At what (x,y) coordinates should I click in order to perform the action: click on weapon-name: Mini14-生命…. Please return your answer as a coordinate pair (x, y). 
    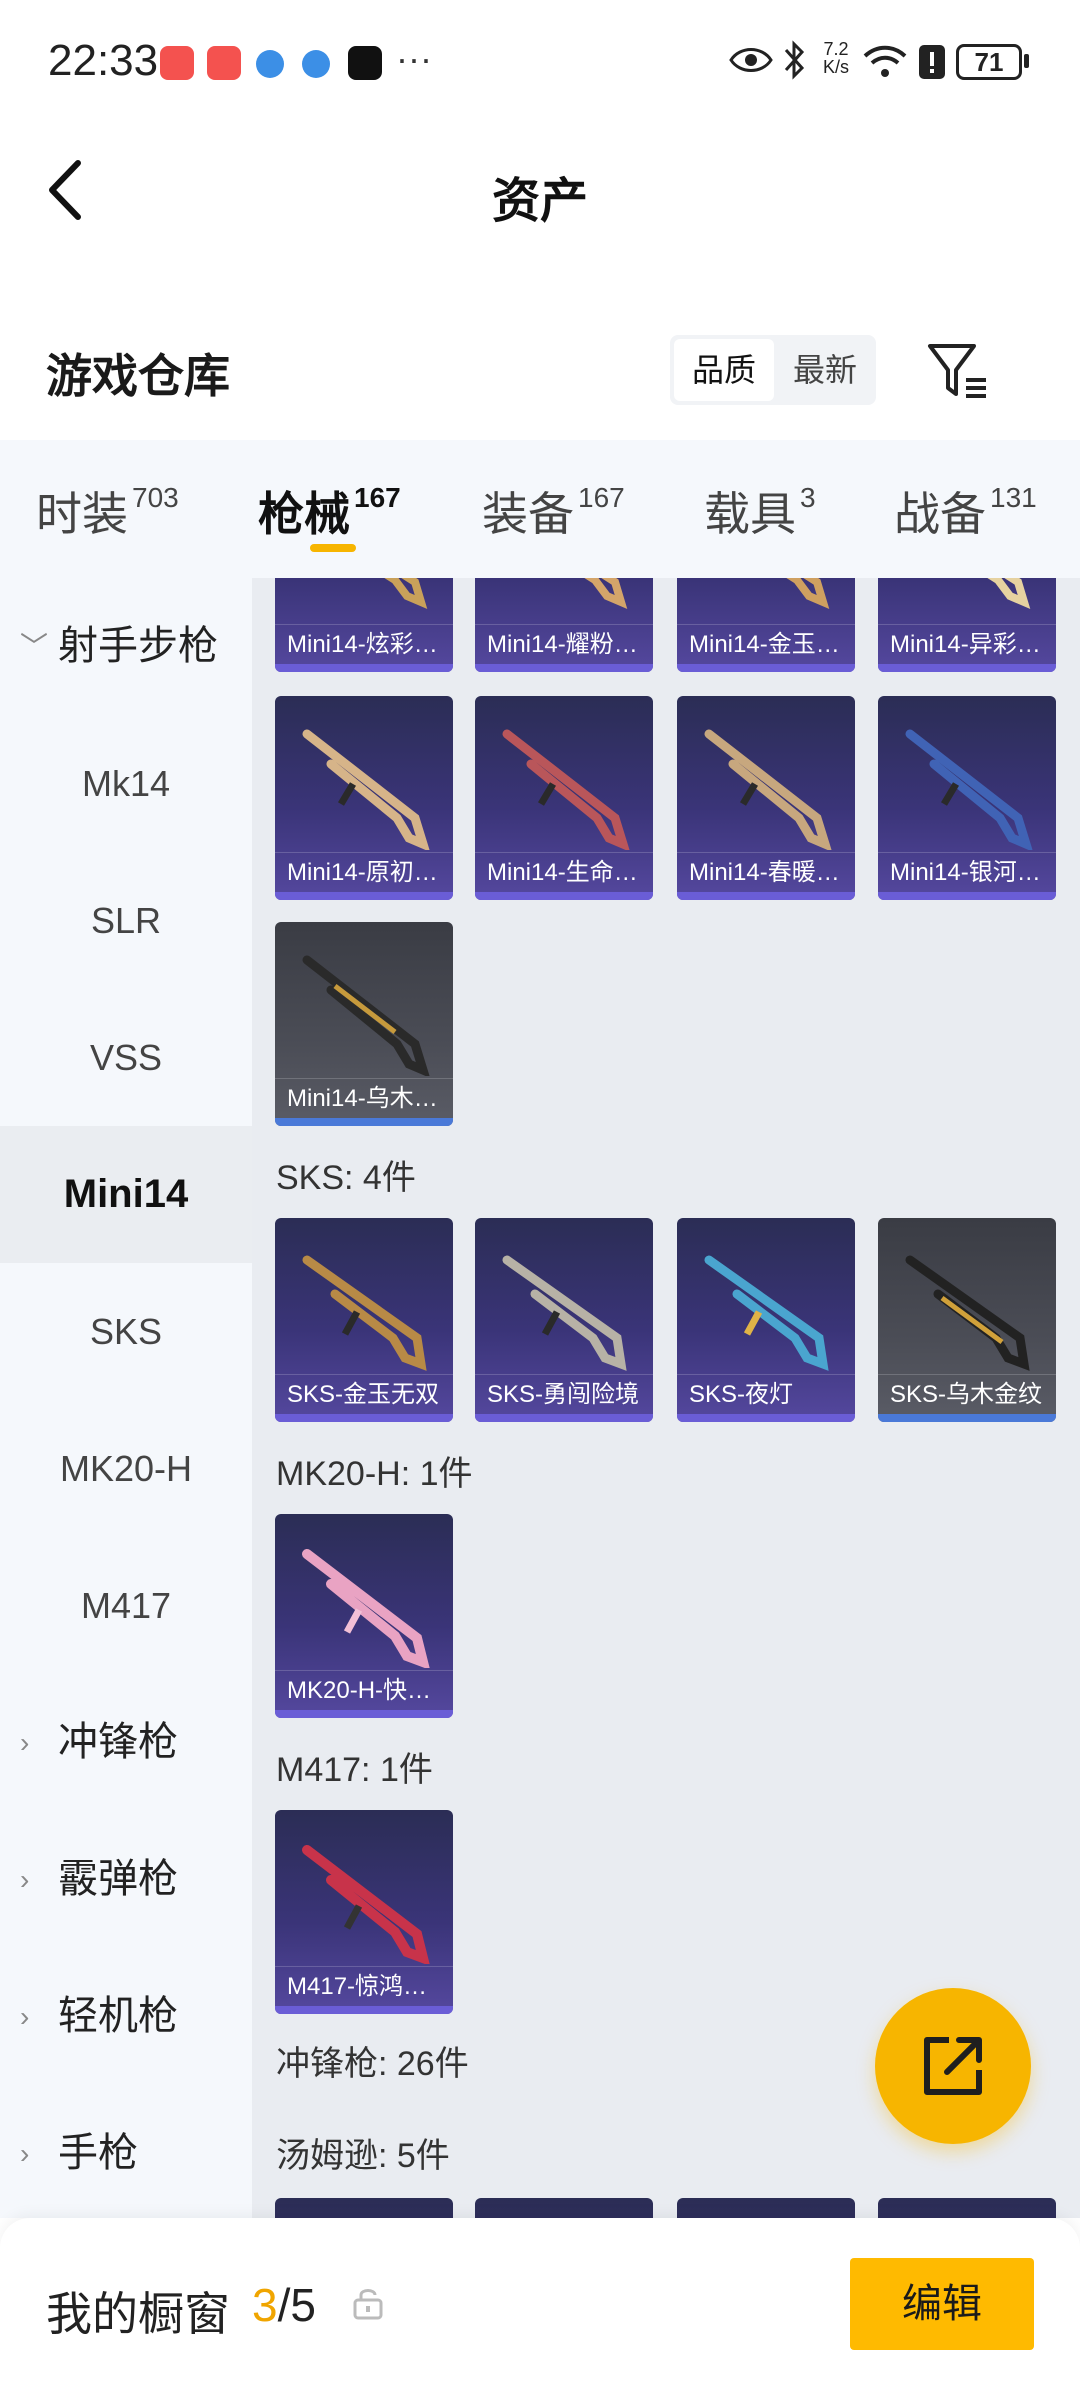
    Looking at the image, I should click on (564, 872).